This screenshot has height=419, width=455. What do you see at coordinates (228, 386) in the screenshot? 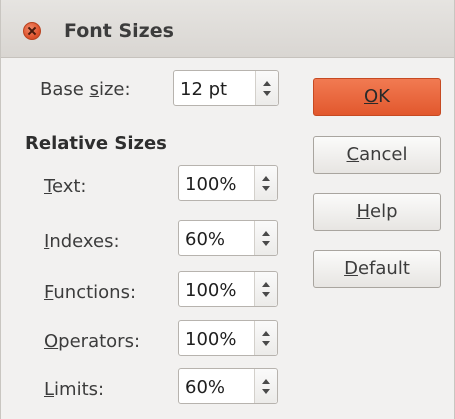
I see `limits-spinbox: 60%` at bounding box center [228, 386].